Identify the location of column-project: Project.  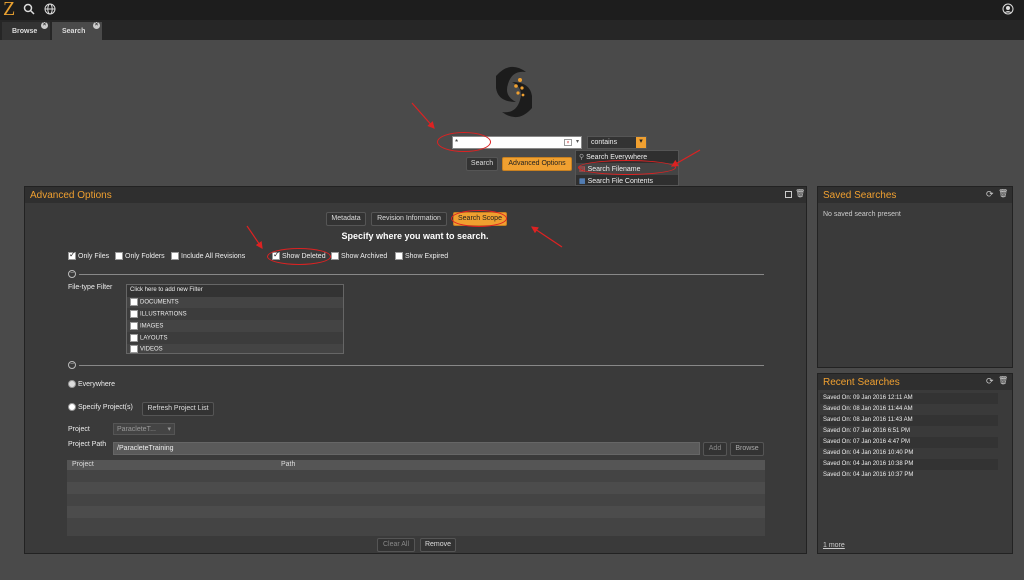
(83, 464).